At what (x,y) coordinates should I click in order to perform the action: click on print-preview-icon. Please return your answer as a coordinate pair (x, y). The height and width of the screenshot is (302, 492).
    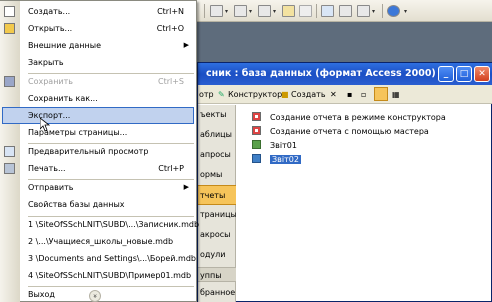
    Looking at the image, I should click on (9, 151).